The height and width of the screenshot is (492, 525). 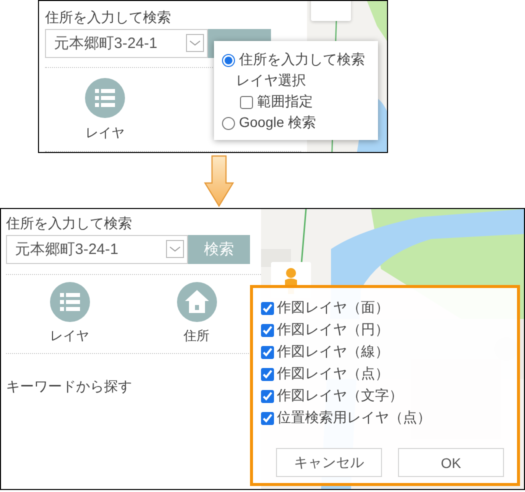 I want to click on menu-heading: レイヤ選択, so click(x=271, y=81).